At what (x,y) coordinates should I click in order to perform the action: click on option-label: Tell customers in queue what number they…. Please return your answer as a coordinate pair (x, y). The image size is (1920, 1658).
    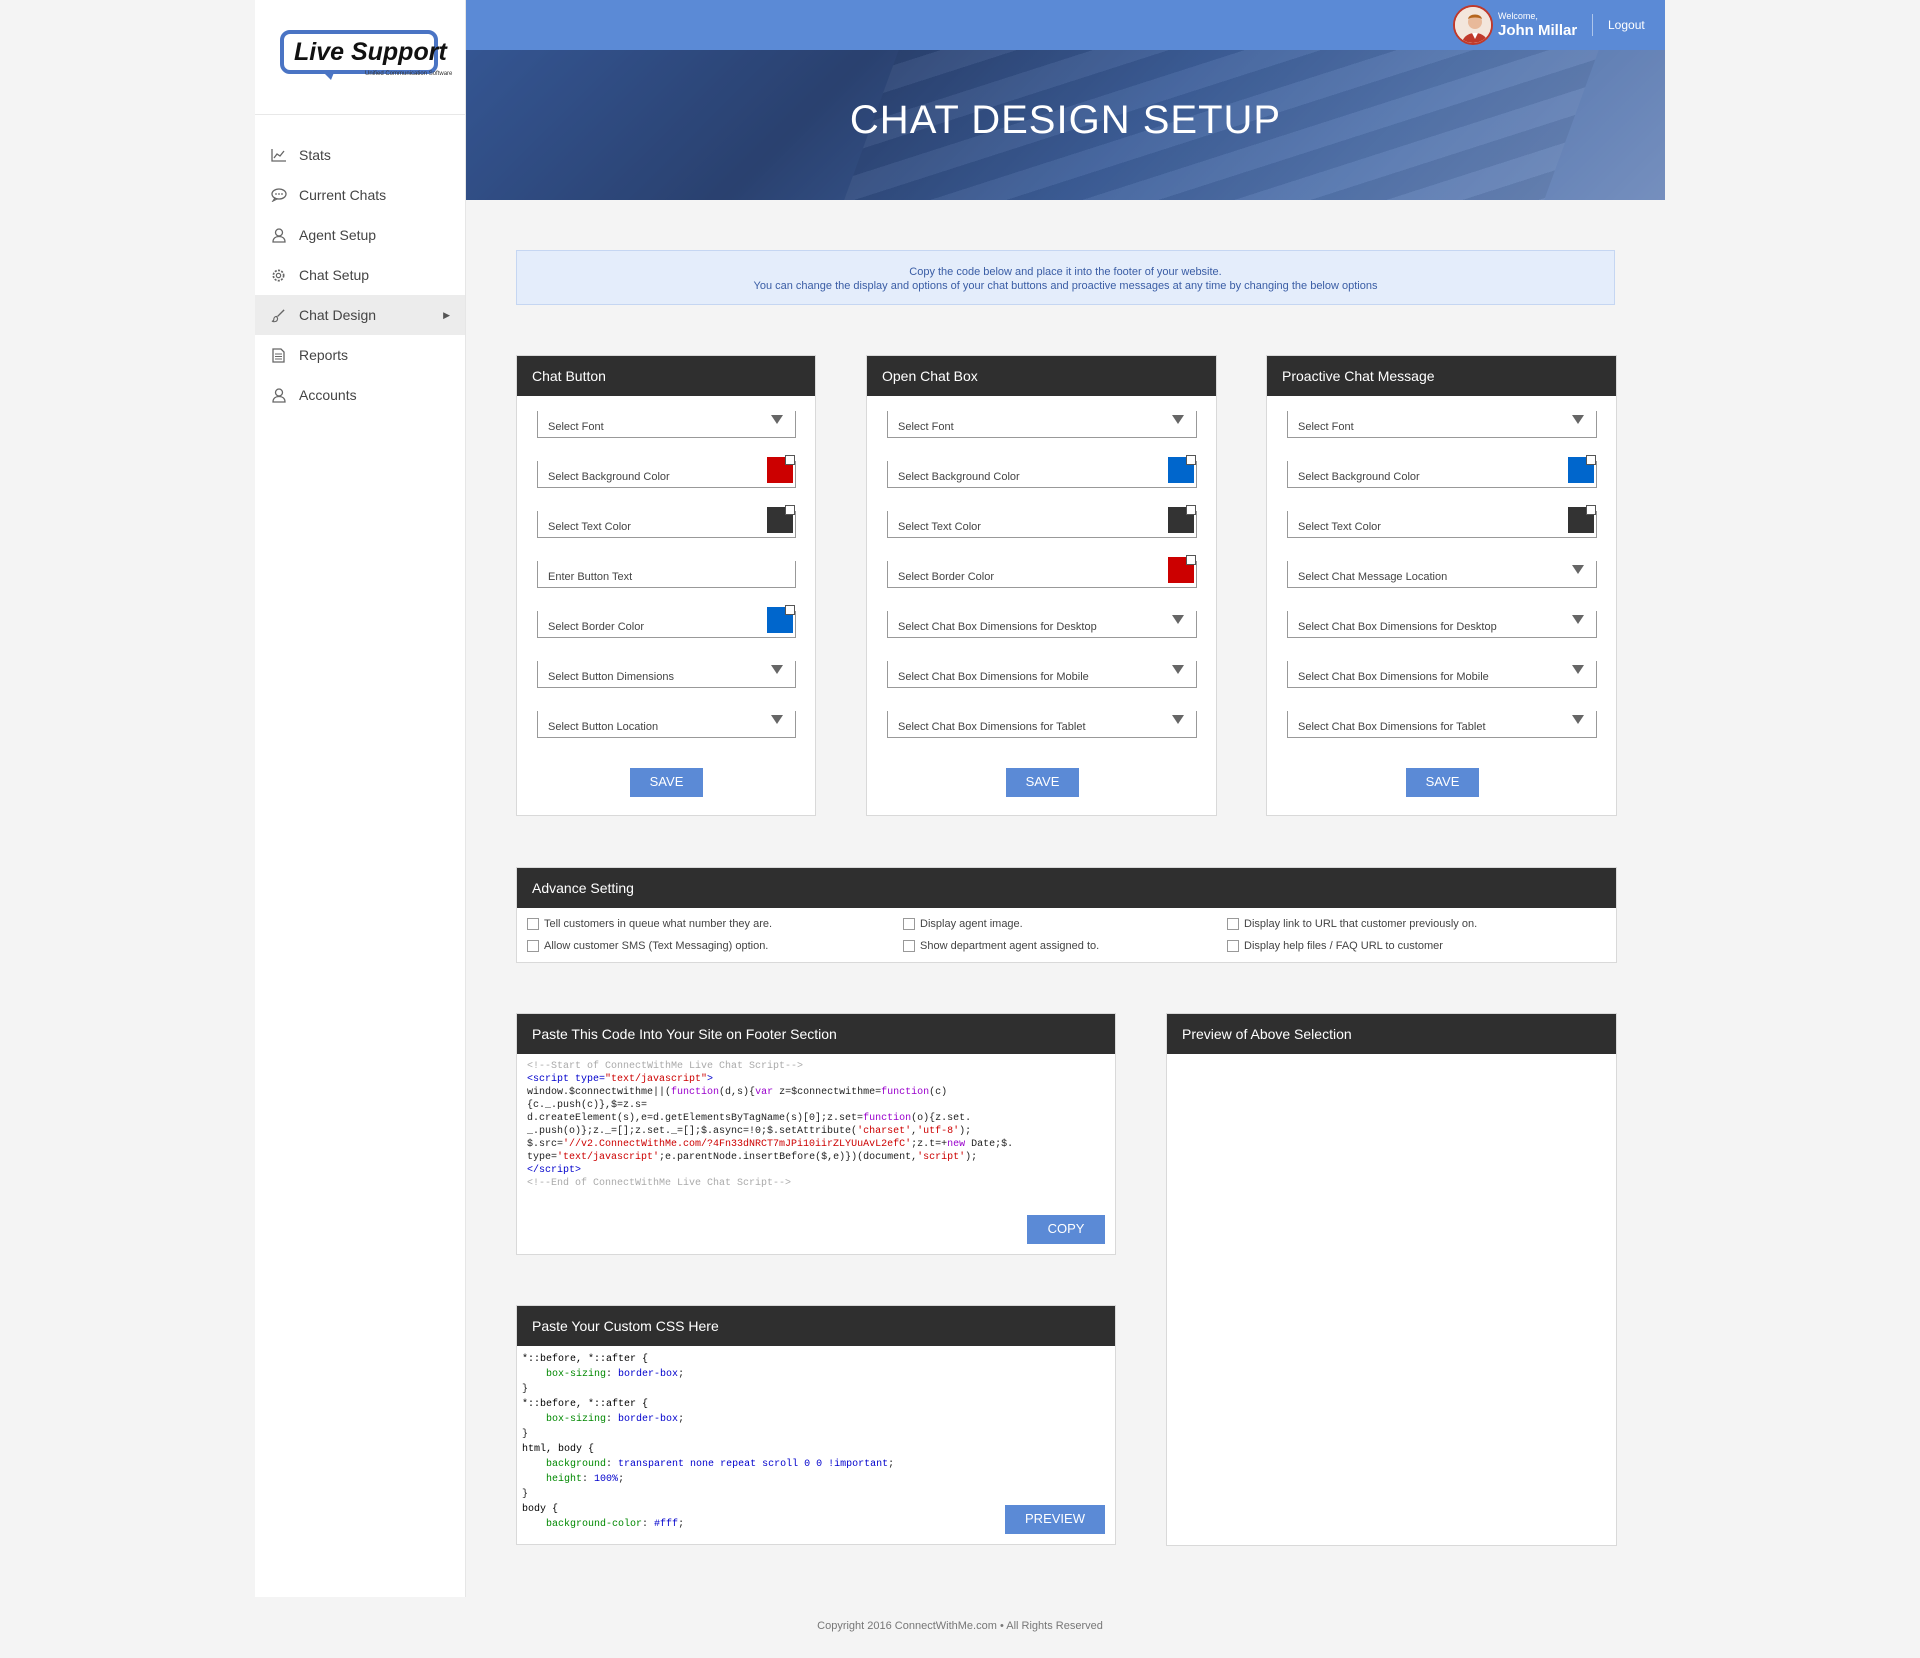
    Looking at the image, I should click on (658, 924).